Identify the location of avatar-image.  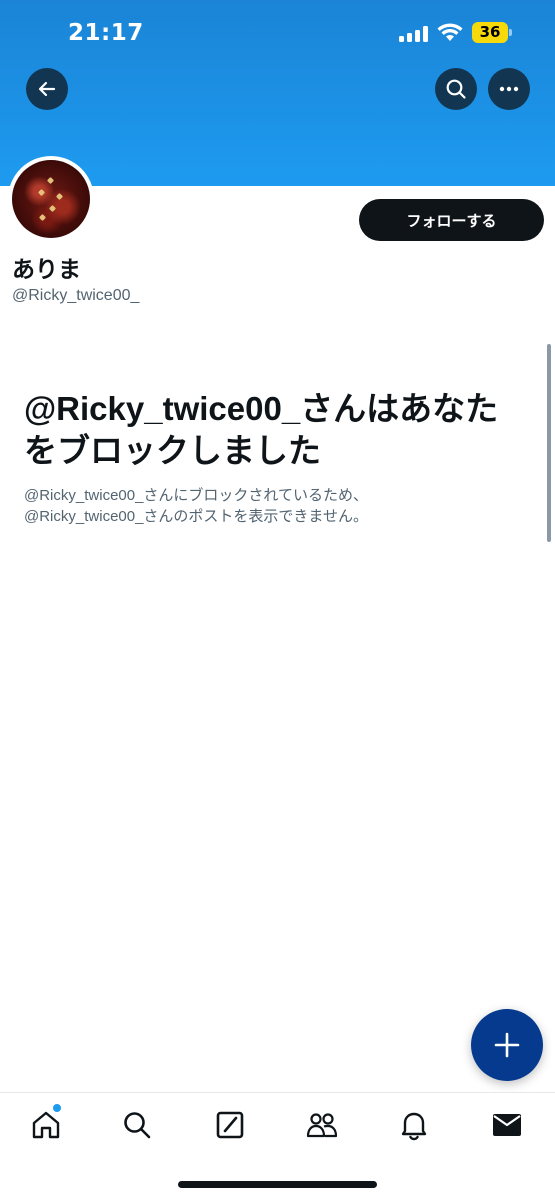
(51, 199).